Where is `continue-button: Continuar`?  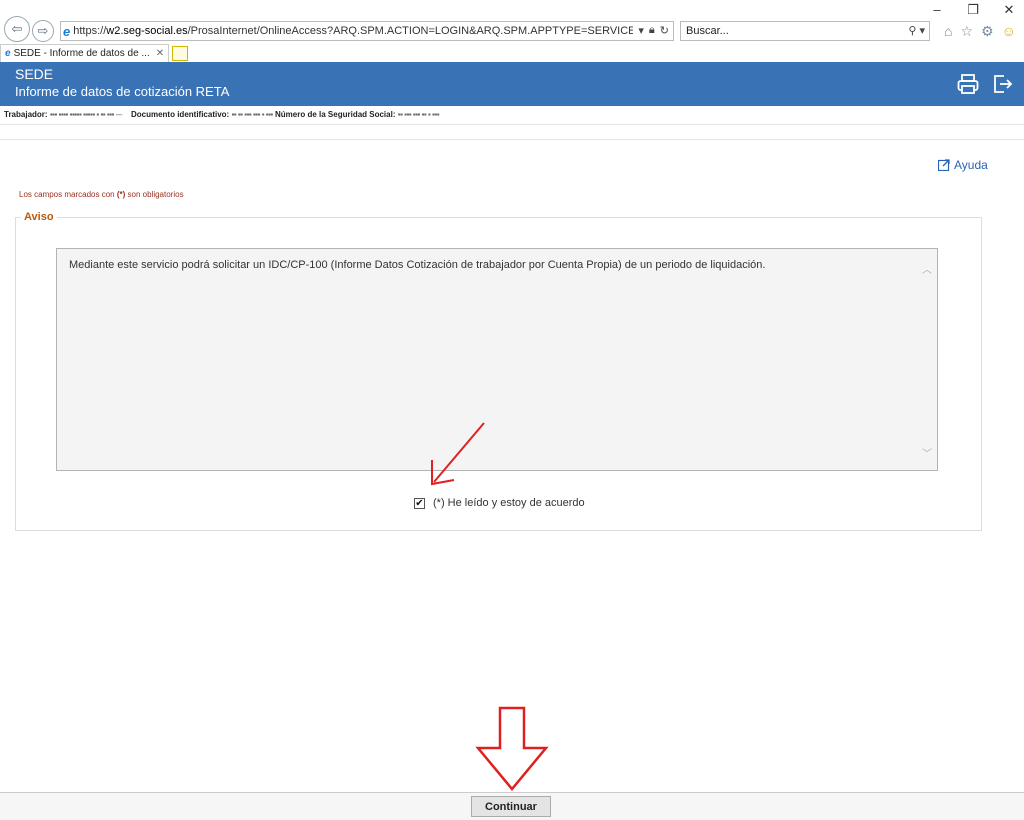
continue-button: Continuar is located at coordinates (511, 806).